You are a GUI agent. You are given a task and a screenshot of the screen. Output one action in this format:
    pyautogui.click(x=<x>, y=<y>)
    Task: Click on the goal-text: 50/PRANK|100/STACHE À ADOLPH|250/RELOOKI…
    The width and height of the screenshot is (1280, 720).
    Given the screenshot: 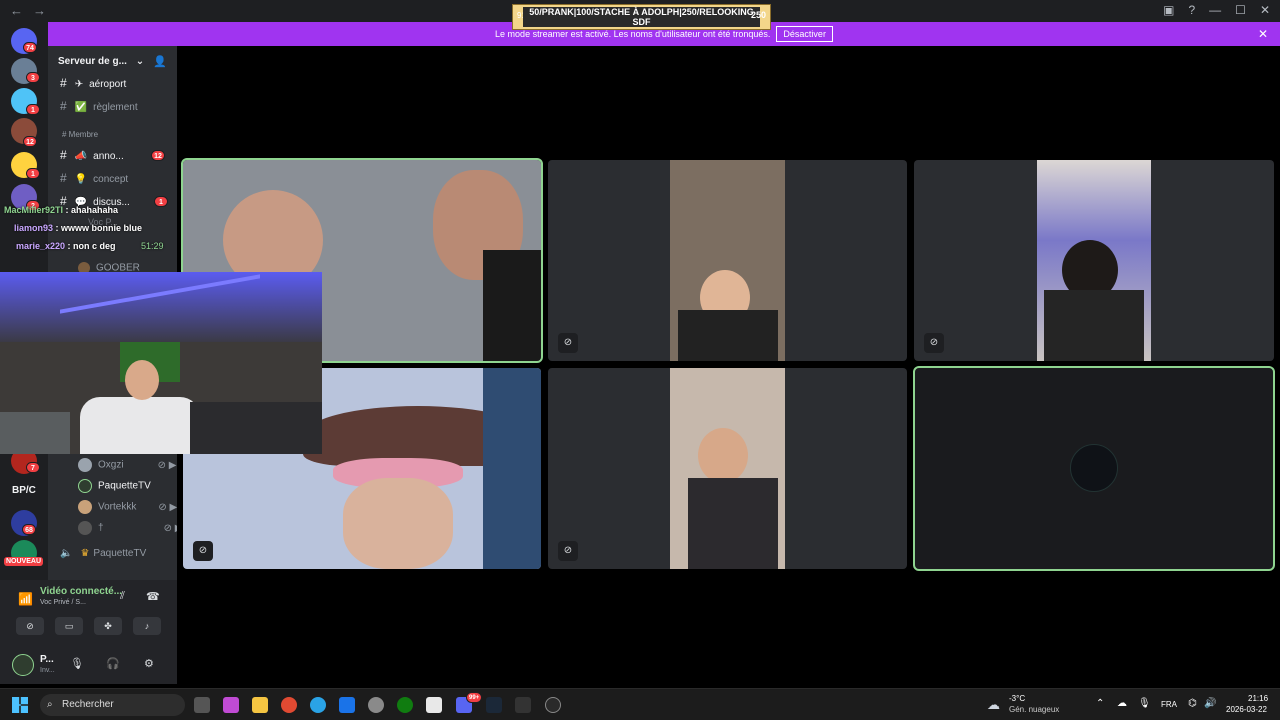 What is the action you would take?
    pyautogui.click(x=641, y=17)
    